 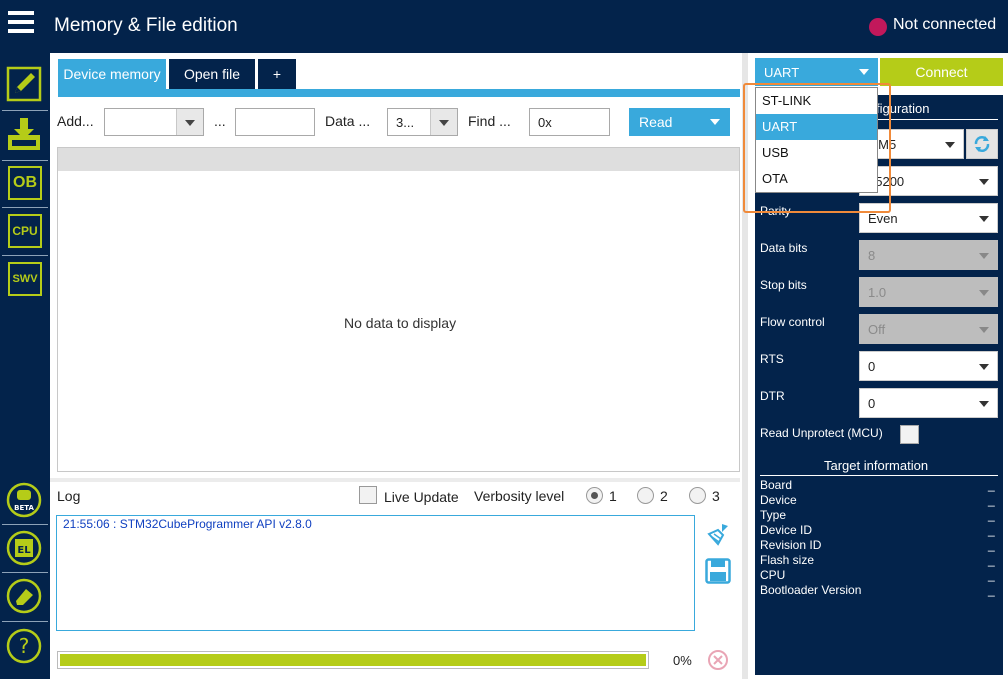 What do you see at coordinates (69, 496) in the screenshot?
I see `log-label: Log` at bounding box center [69, 496].